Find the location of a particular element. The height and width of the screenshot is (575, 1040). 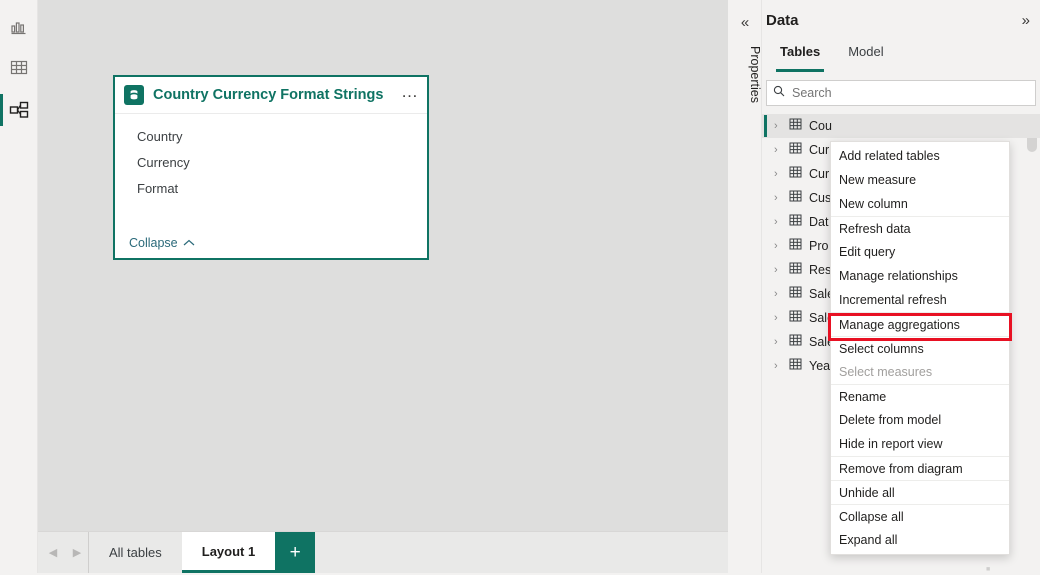

data-pane-title: Data is located at coordinates (782, 20).